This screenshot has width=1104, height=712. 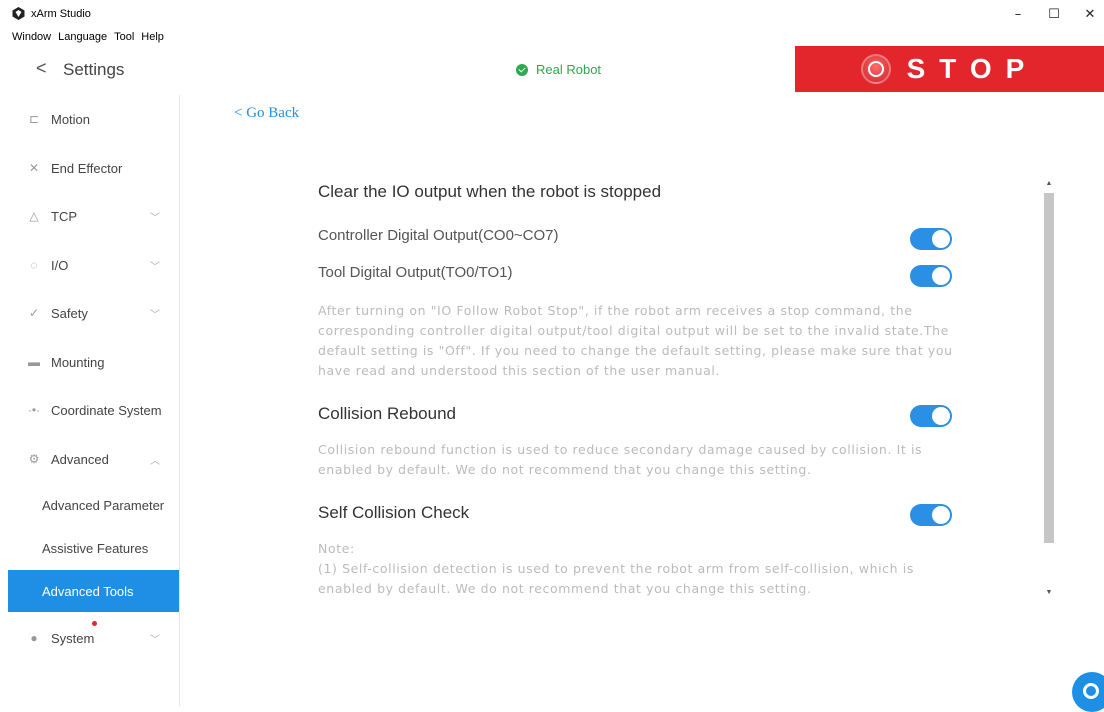 What do you see at coordinates (60, 265) in the screenshot?
I see `sidebar-item-label: I/O` at bounding box center [60, 265].